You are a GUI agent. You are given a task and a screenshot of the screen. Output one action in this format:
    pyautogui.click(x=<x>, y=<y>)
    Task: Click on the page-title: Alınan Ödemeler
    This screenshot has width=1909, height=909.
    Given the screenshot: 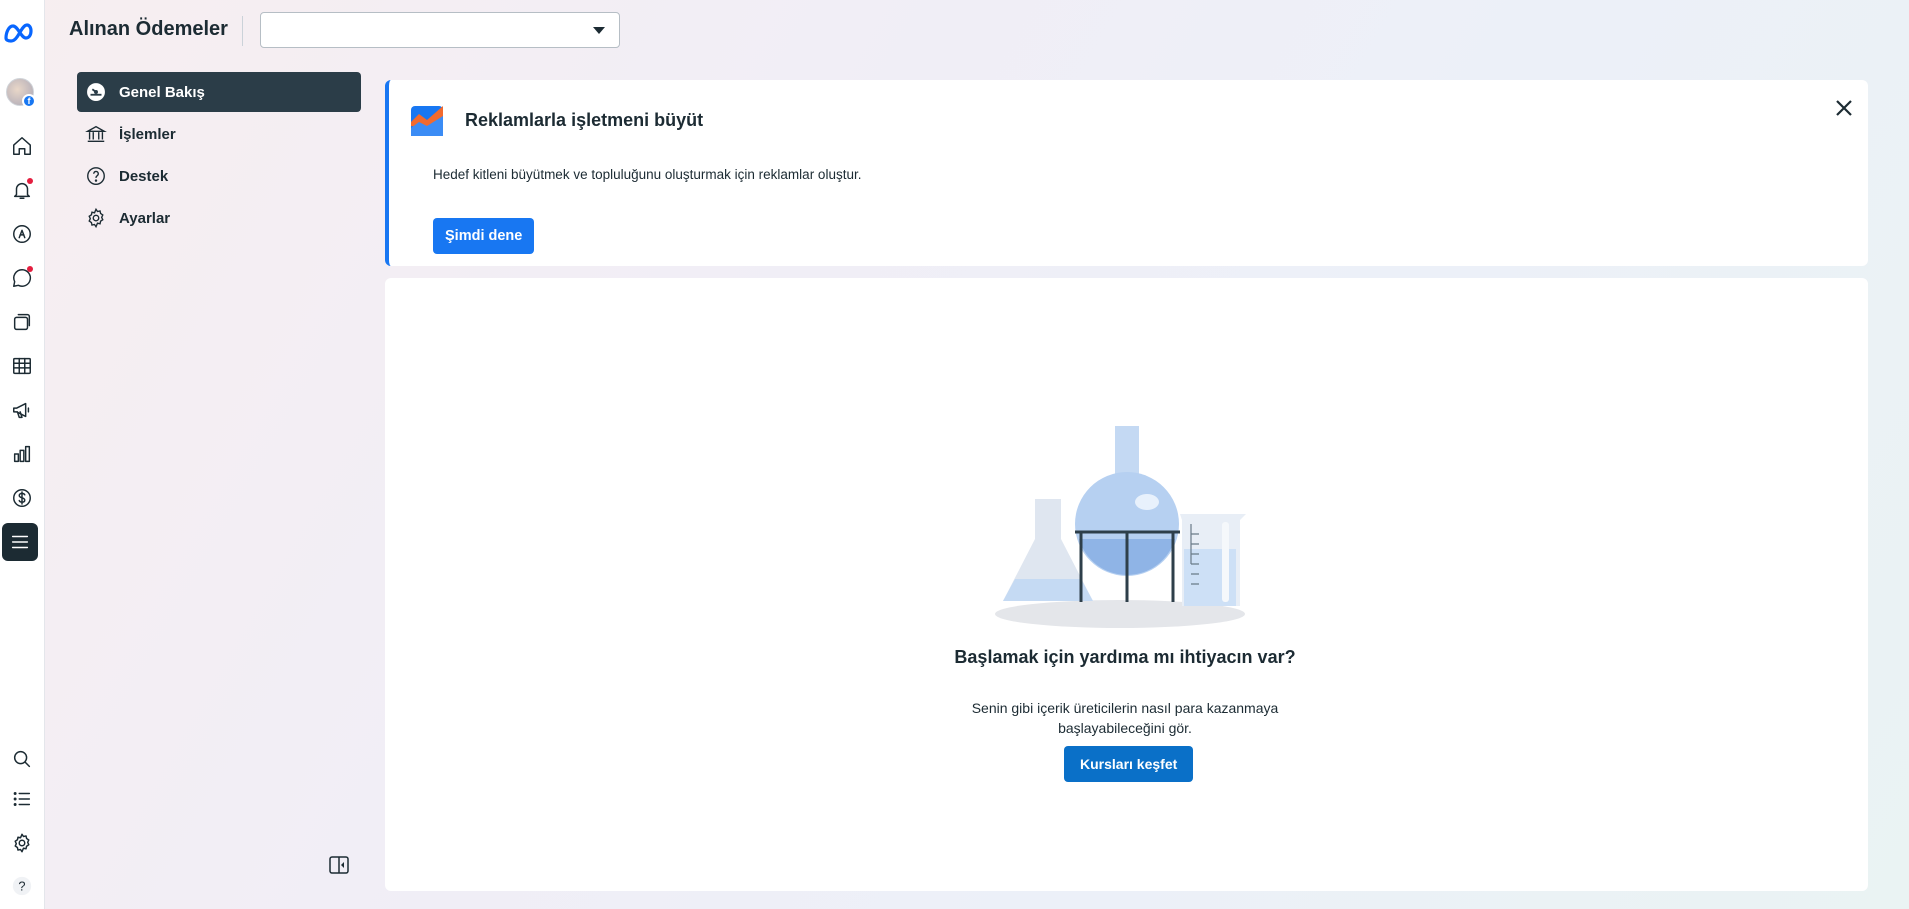 What is the action you would take?
    pyautogui.click(x=148, y=29)
    